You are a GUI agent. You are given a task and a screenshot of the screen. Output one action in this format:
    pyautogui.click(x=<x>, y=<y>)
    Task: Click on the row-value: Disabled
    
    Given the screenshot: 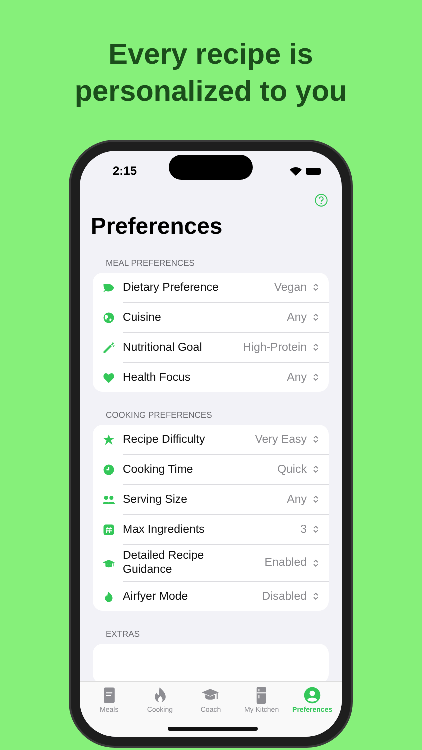 What is the action you would take?
    pyautogui.click(x=284, y=596)
    